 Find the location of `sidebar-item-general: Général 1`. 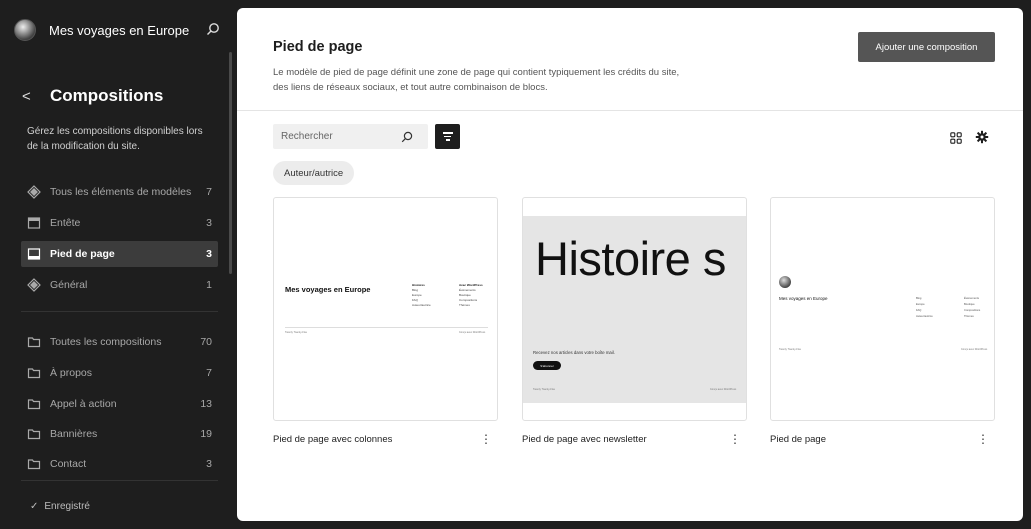

sidebar-item-general: Général 1 is located at coordinates (119, 285).